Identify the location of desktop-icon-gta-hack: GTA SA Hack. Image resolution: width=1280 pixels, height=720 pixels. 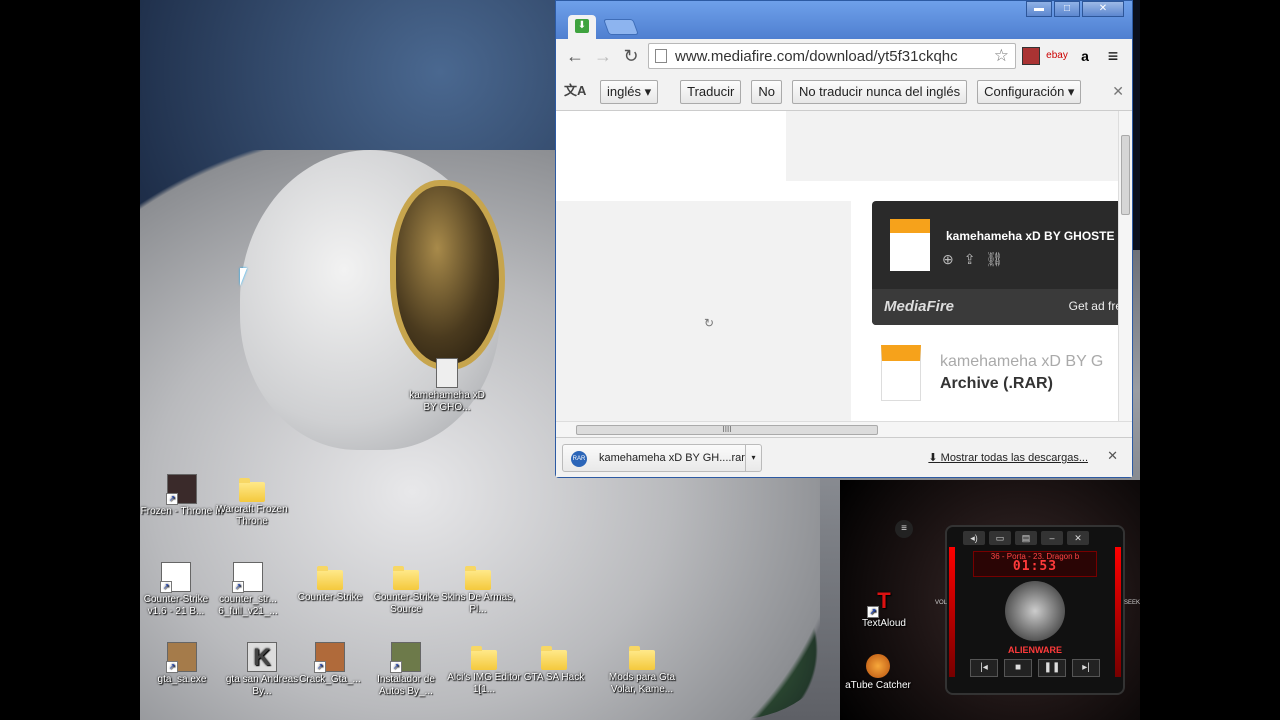
(554, 663).